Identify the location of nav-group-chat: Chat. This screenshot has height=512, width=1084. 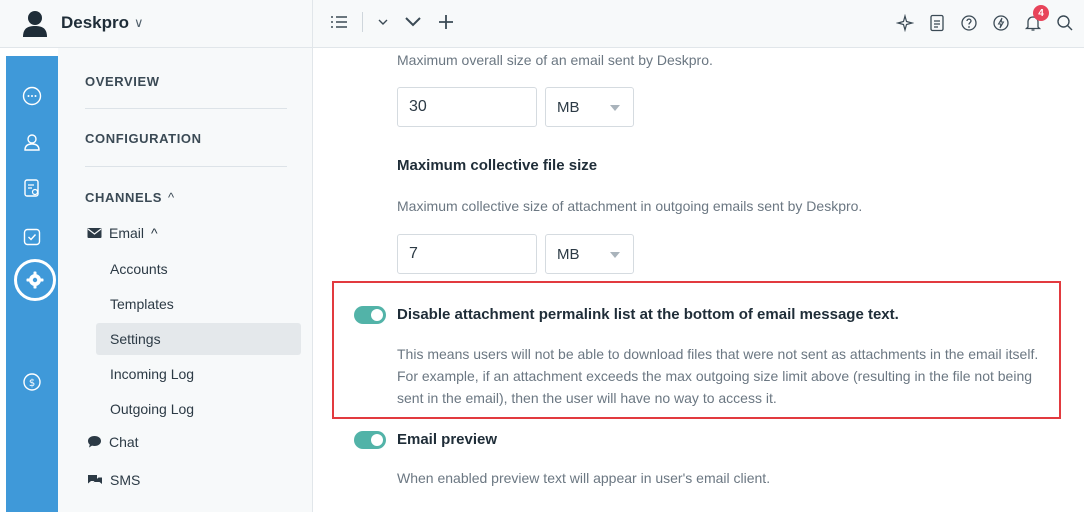
(113, 442).